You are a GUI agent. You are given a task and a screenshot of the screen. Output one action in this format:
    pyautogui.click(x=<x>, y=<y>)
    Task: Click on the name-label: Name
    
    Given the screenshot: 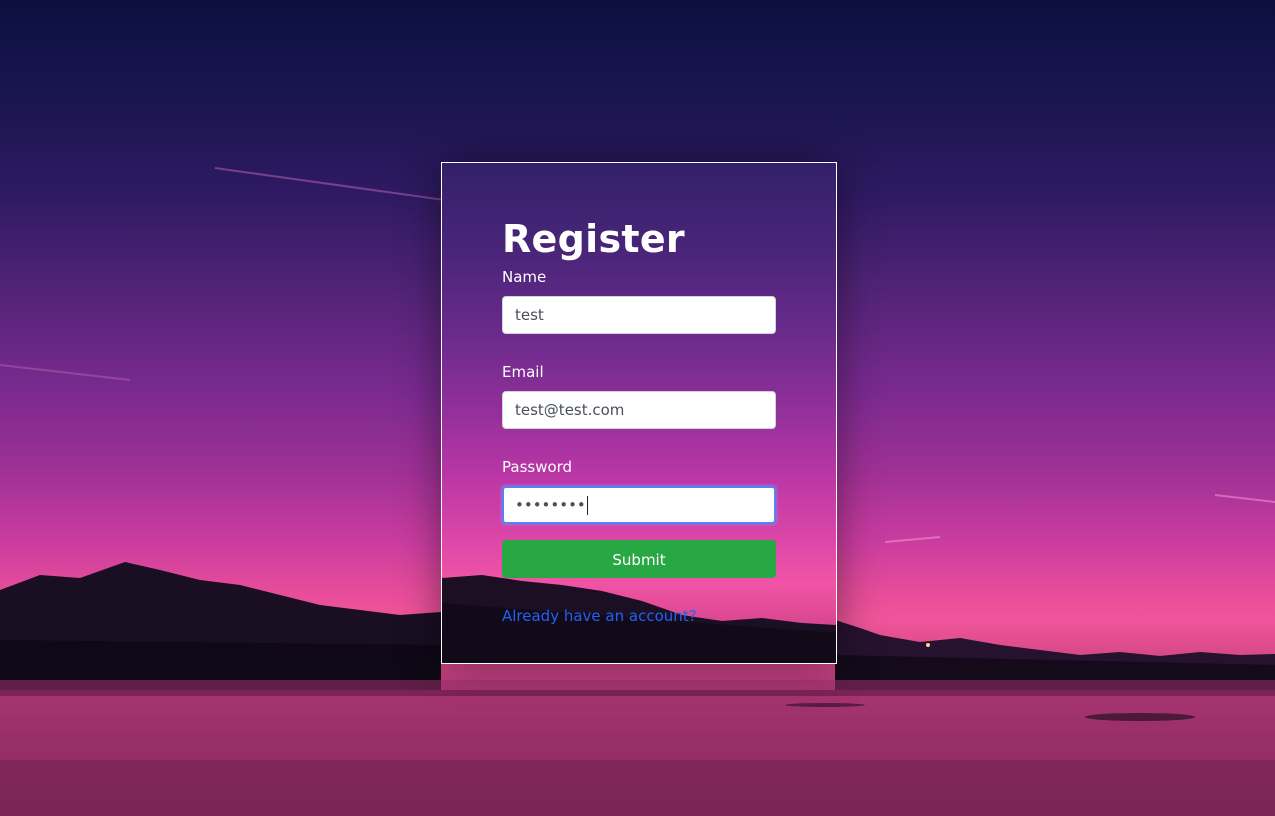 What is the action you would take?
    pyautogui.click(x=524, y=277)
    